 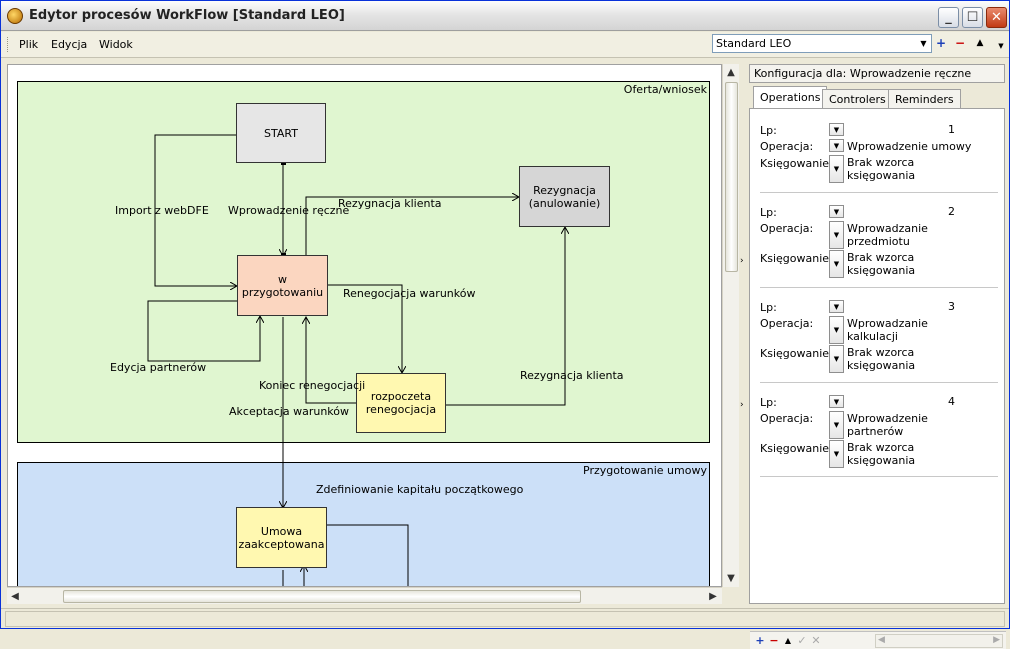 I want to click on menu-edycja: Edycja, so click(x=69, y=44).